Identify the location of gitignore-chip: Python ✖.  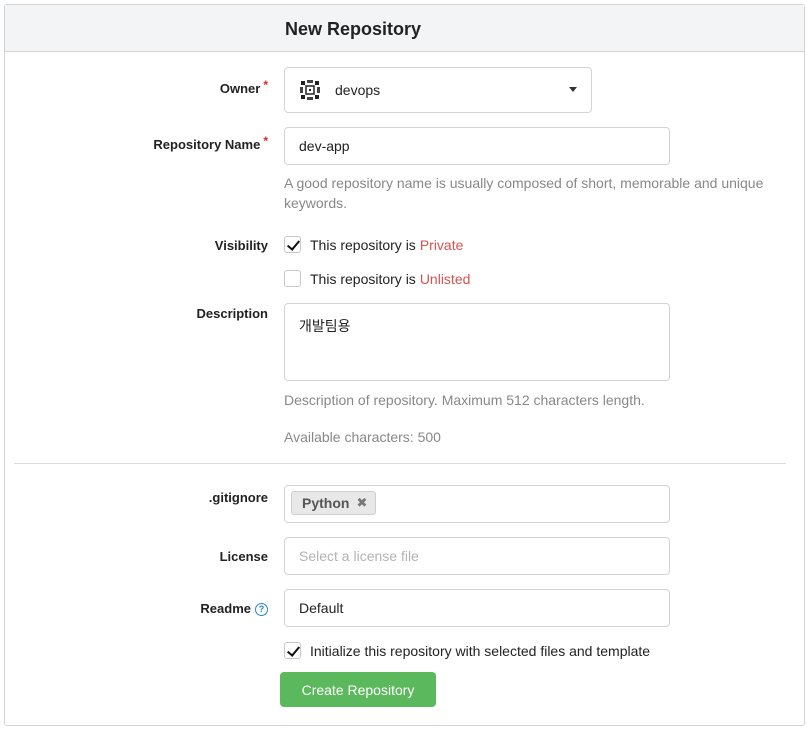
(334, 503).